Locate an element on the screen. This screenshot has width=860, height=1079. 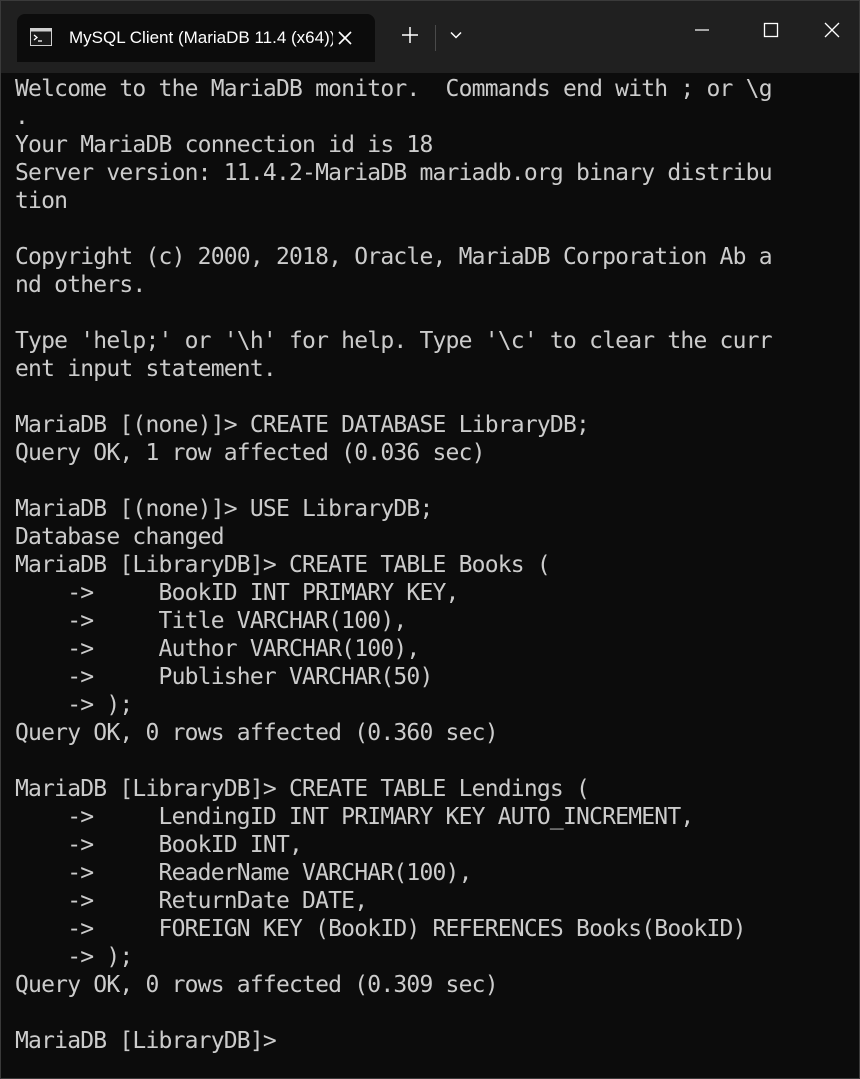
terminal-line: -> BookID INT, is located at coordinates (159, 845).